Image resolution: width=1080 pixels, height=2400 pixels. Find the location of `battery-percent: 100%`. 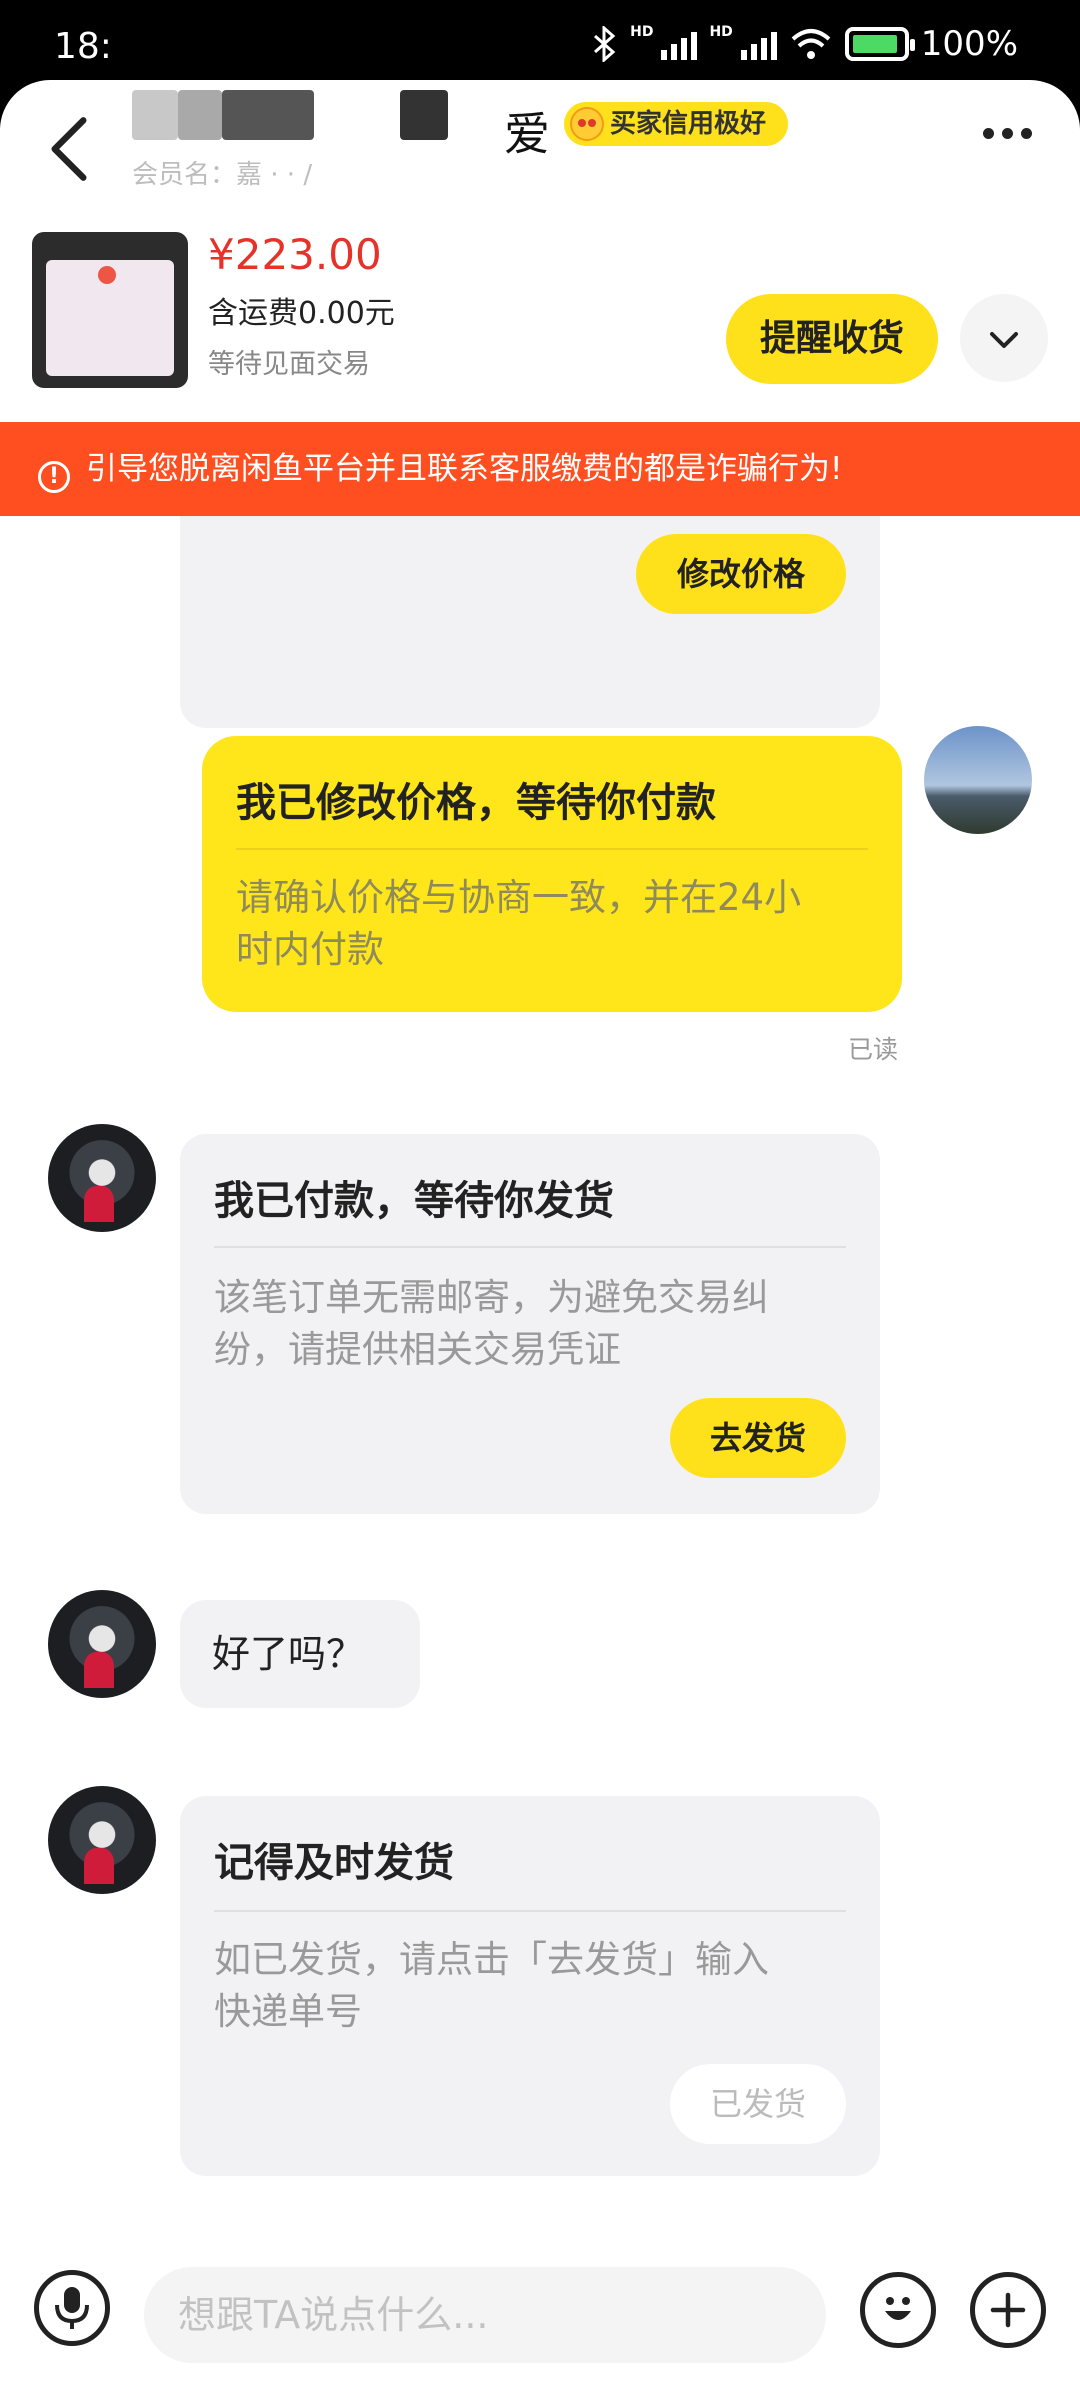

battery-percent: 100% is located at coordinates (969, 44).